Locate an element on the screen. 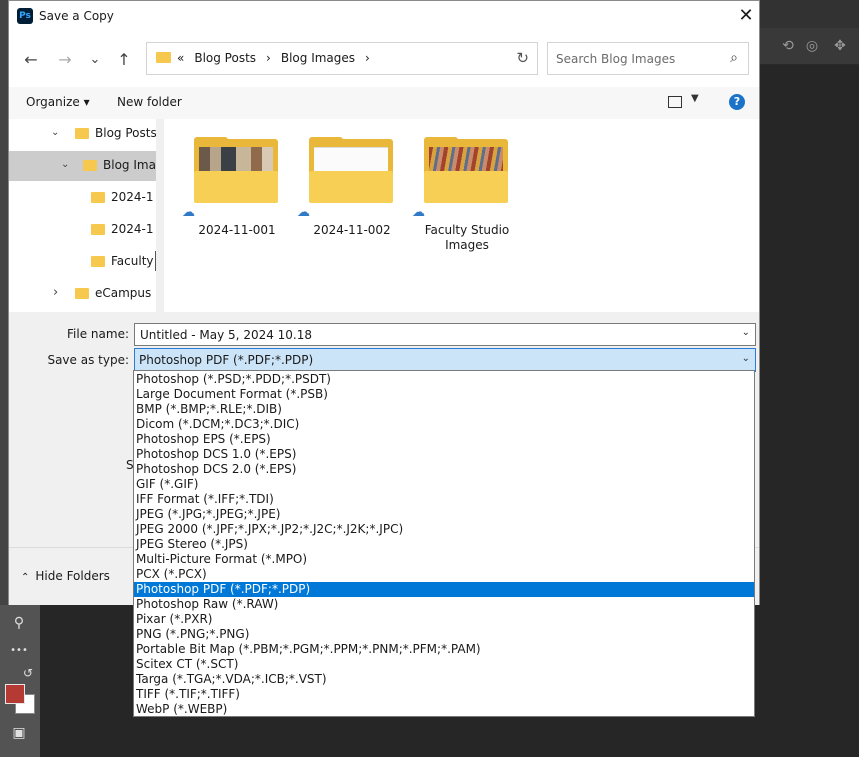 The height and width of the screenshot is (757, 859). file-type-option: PCX (*.PCX) is located at coordinates (444, 574).